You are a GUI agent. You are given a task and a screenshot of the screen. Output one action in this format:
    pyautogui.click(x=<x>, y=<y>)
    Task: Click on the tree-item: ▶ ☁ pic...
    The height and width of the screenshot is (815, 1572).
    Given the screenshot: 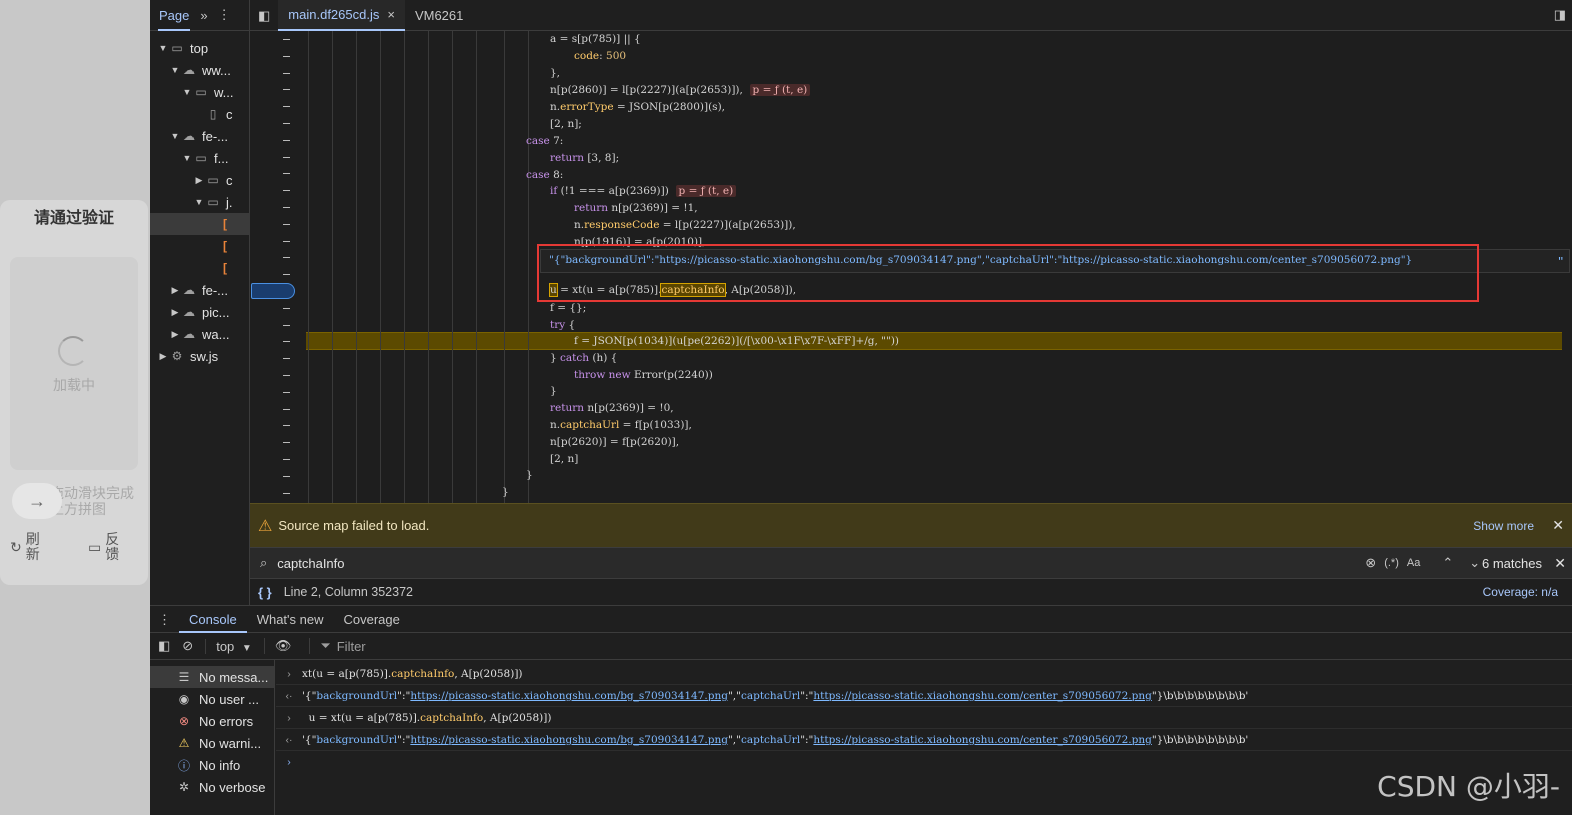 What is the action you would take?
    pyautogui.click(x=200, y=312)
    